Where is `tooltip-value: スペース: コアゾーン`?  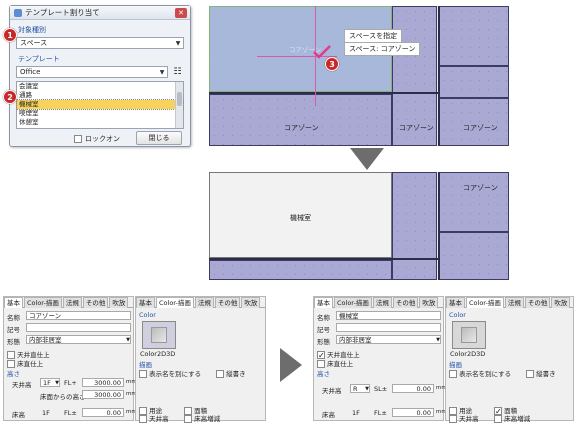
tooltip-value: スペース: コアゾーン is located at coordinates (382, 49).